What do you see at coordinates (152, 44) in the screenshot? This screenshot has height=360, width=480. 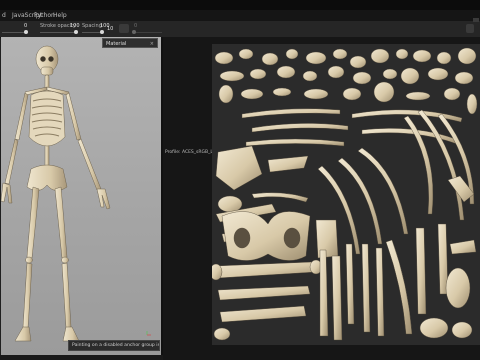 I see `close-icon: ×` at bounding box center [152, 44].